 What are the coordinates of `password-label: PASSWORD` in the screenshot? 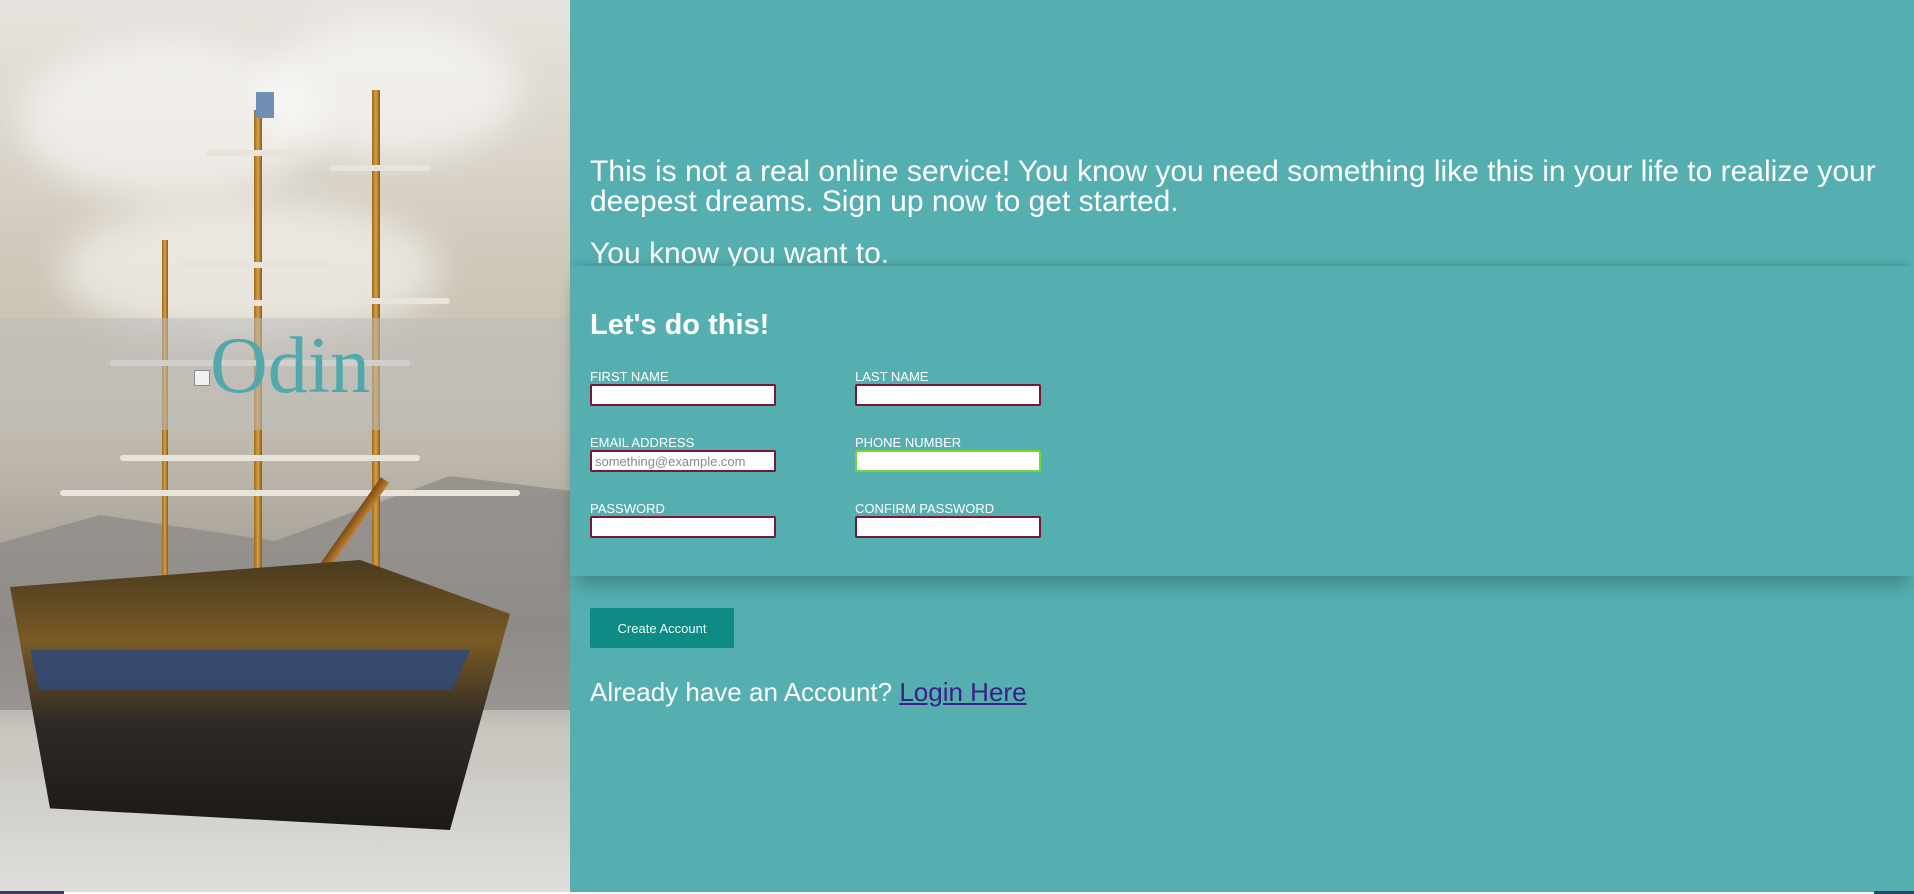 It's located at (627, 508).